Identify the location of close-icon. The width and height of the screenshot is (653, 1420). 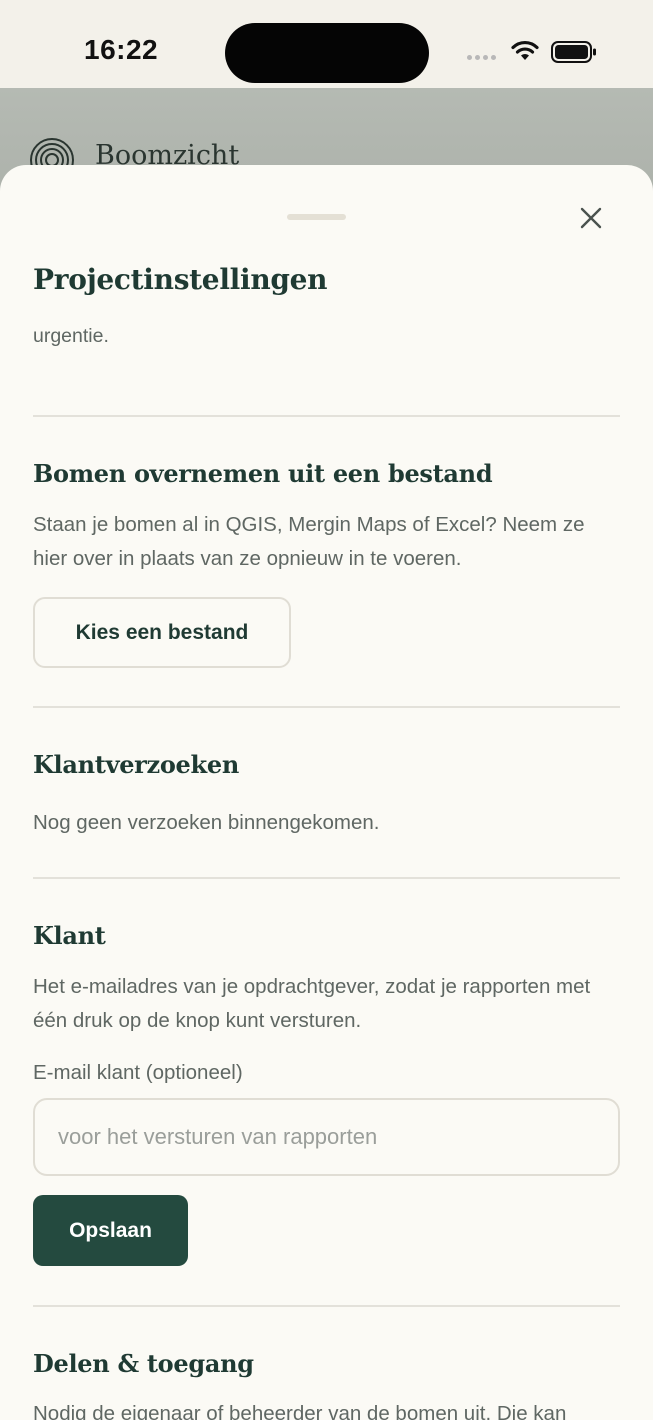
(591, 218).